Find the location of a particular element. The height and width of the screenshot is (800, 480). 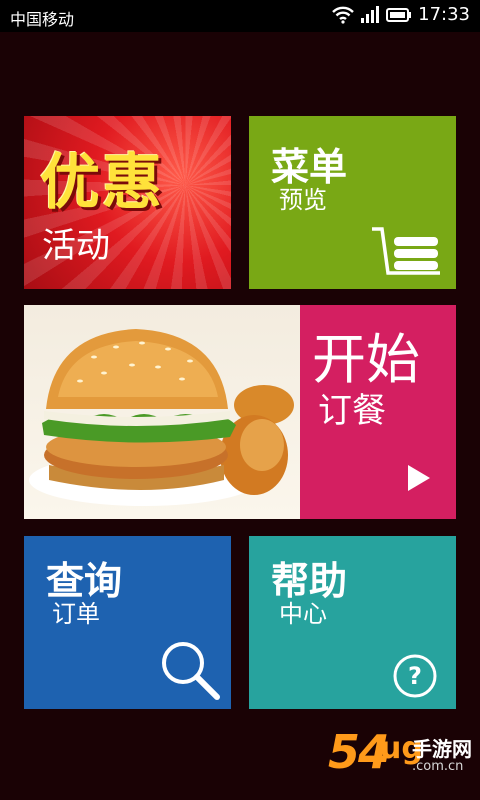

watermark-number: 54 is located at coordinates (359, 752).